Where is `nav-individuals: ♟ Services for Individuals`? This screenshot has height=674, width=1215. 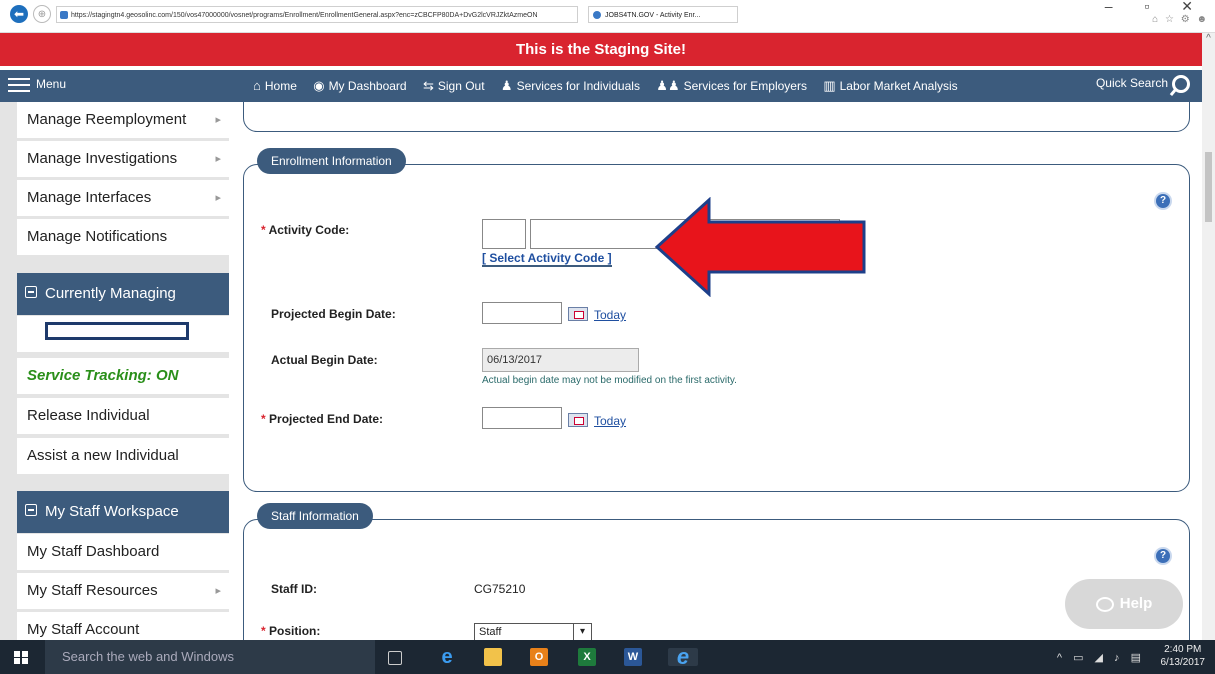
nav-individuals: ♟ Services for Individuals is located at coordinates (570, 85).